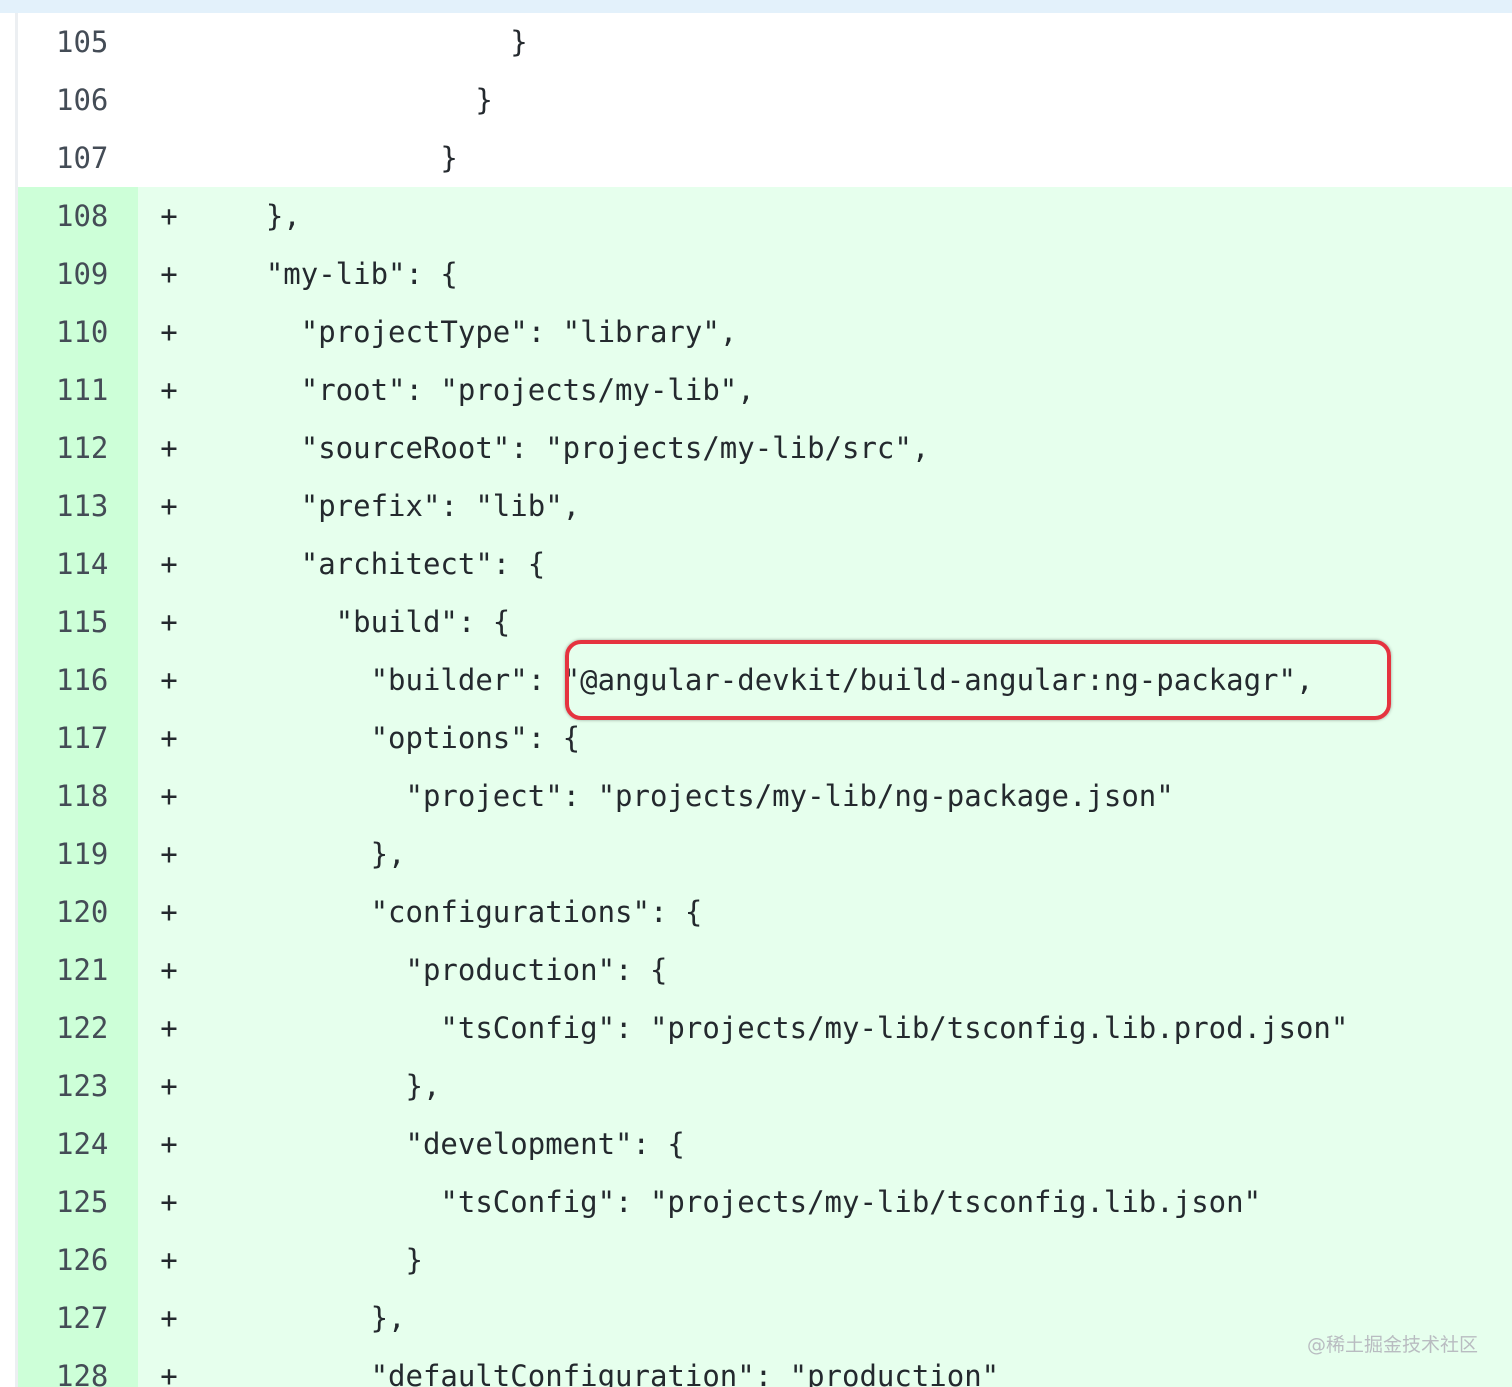 The width and height of the screenshot is (1512, 1387). I want to click on line-number: 128, so click(78, 1367).